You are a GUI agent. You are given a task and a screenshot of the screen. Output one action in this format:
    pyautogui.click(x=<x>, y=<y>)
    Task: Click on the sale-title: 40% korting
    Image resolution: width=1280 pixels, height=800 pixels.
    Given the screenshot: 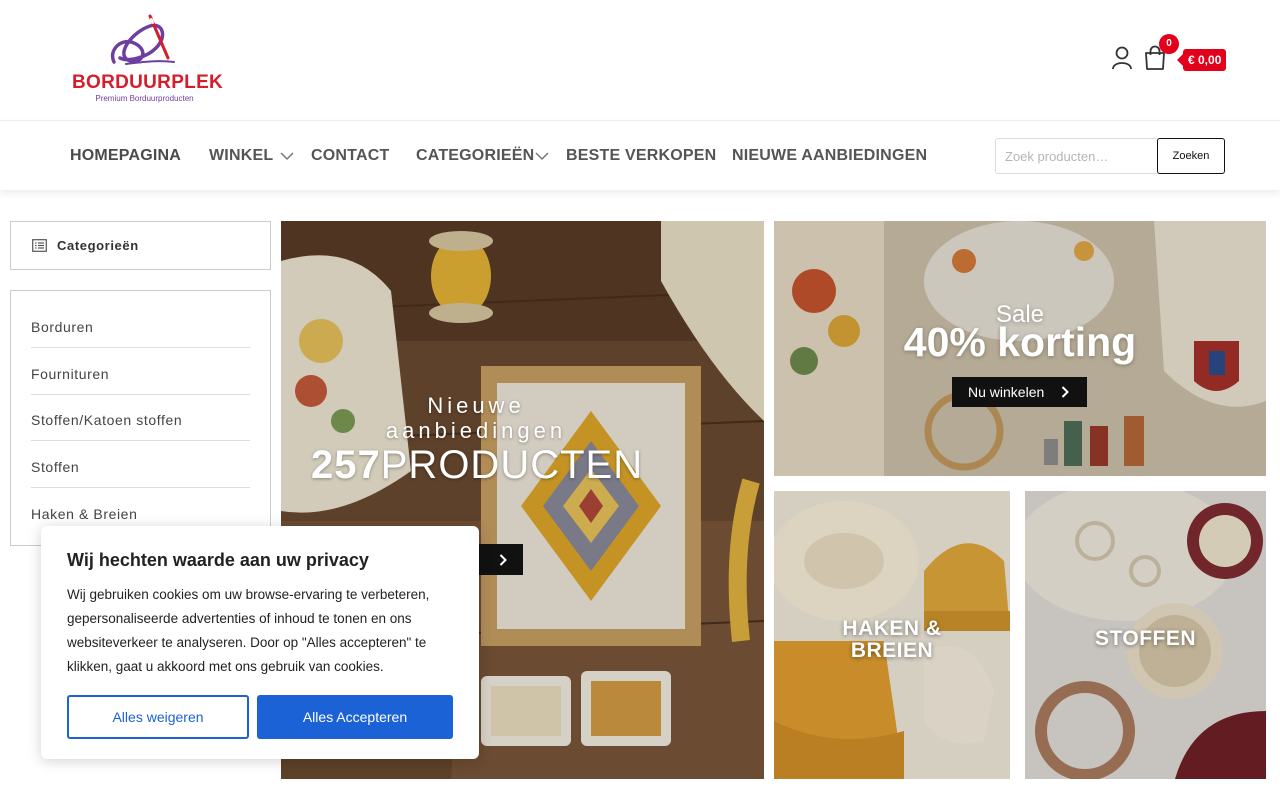 What is the action you would take?
    pyautogui.click(x=1020, y=342)
    